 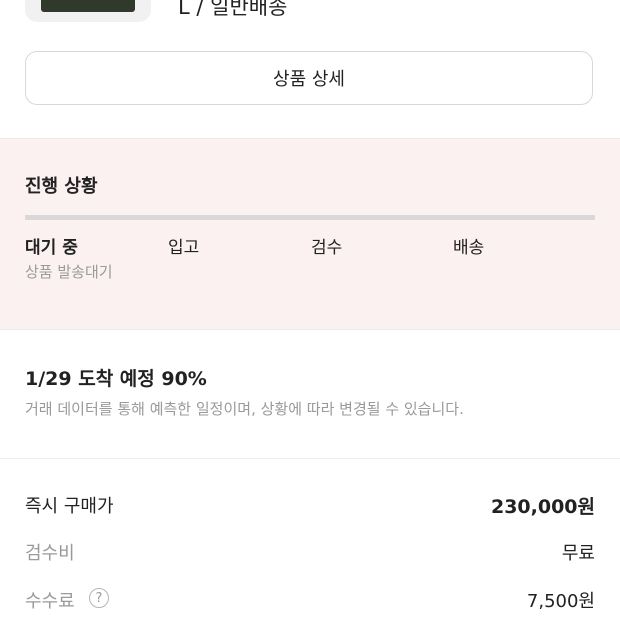 I want to click on progress-track, so click(x=310, y=217).